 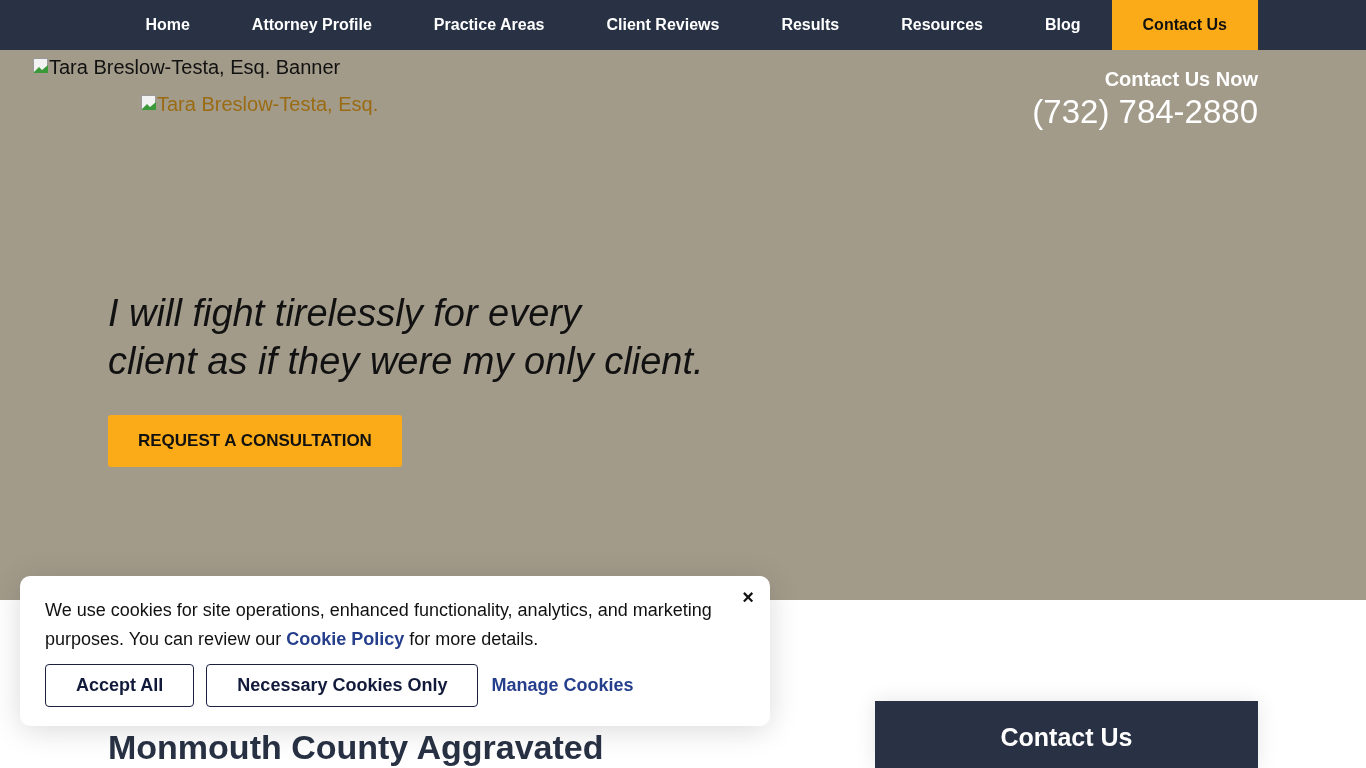 What do you see at coordinates (1184, 25) in the screenshot?
I see `nav-link: Contact Us` at bounding box center [1184, 25].